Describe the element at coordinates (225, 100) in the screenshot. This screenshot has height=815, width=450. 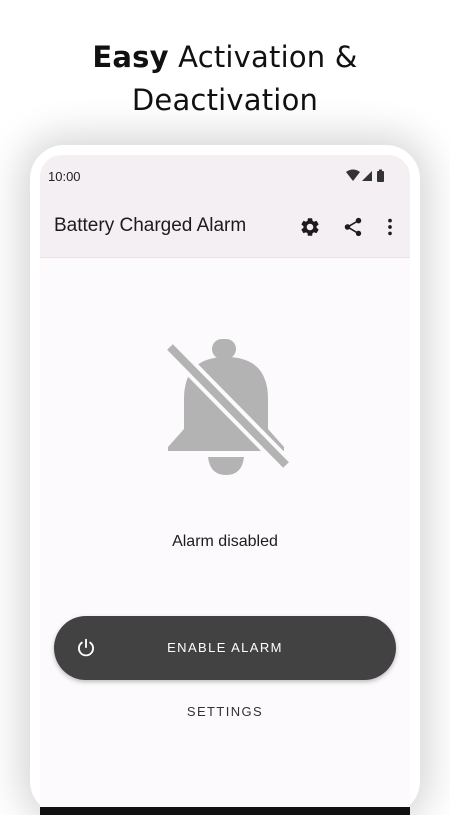
I see `promo-headline-line2: Deactivation` at that location.